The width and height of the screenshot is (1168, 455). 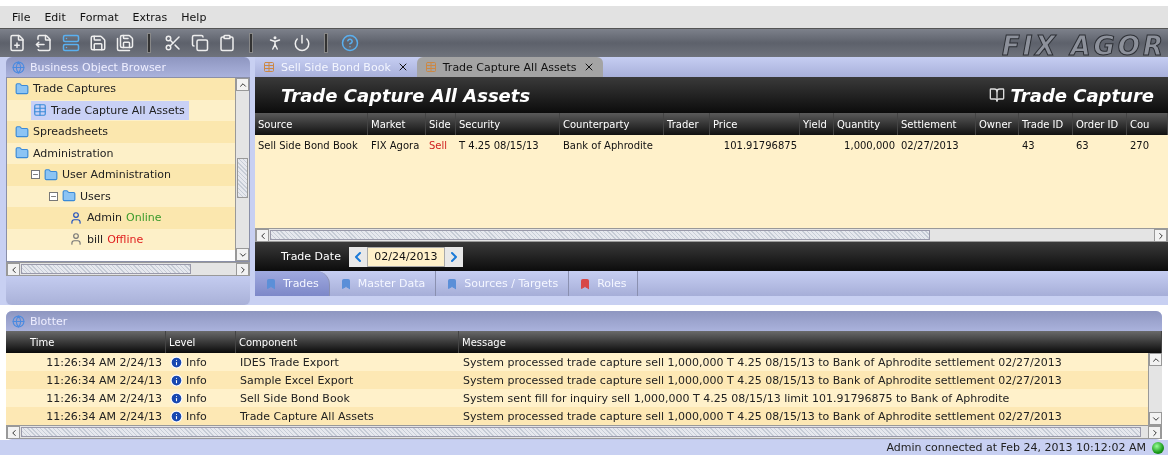 What do you see at coordinates (302, 43) in the screenshot?
I see `power-icon` at bounding box center [302, 43].